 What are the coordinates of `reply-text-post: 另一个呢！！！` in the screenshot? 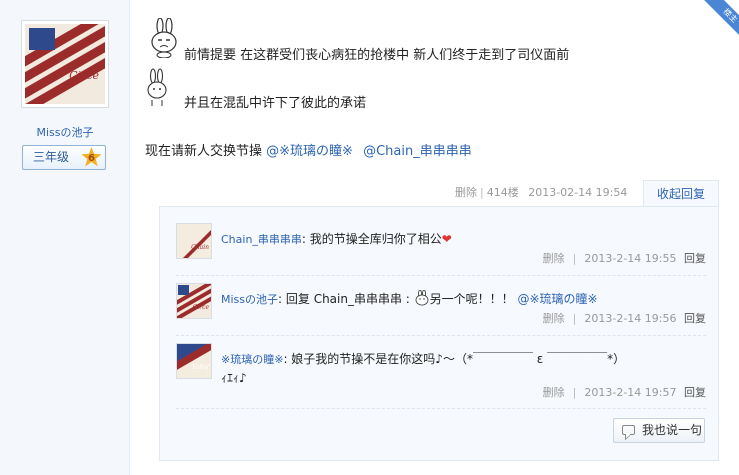 It's located at (471, 299).